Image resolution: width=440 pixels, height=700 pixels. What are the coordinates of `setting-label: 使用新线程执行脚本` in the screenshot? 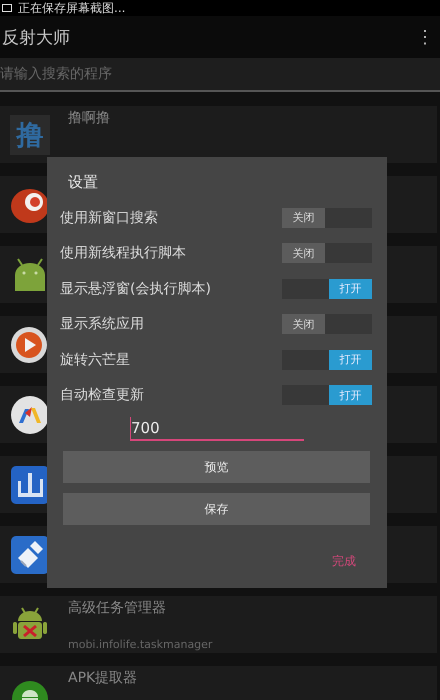 It's located at (123, 253).